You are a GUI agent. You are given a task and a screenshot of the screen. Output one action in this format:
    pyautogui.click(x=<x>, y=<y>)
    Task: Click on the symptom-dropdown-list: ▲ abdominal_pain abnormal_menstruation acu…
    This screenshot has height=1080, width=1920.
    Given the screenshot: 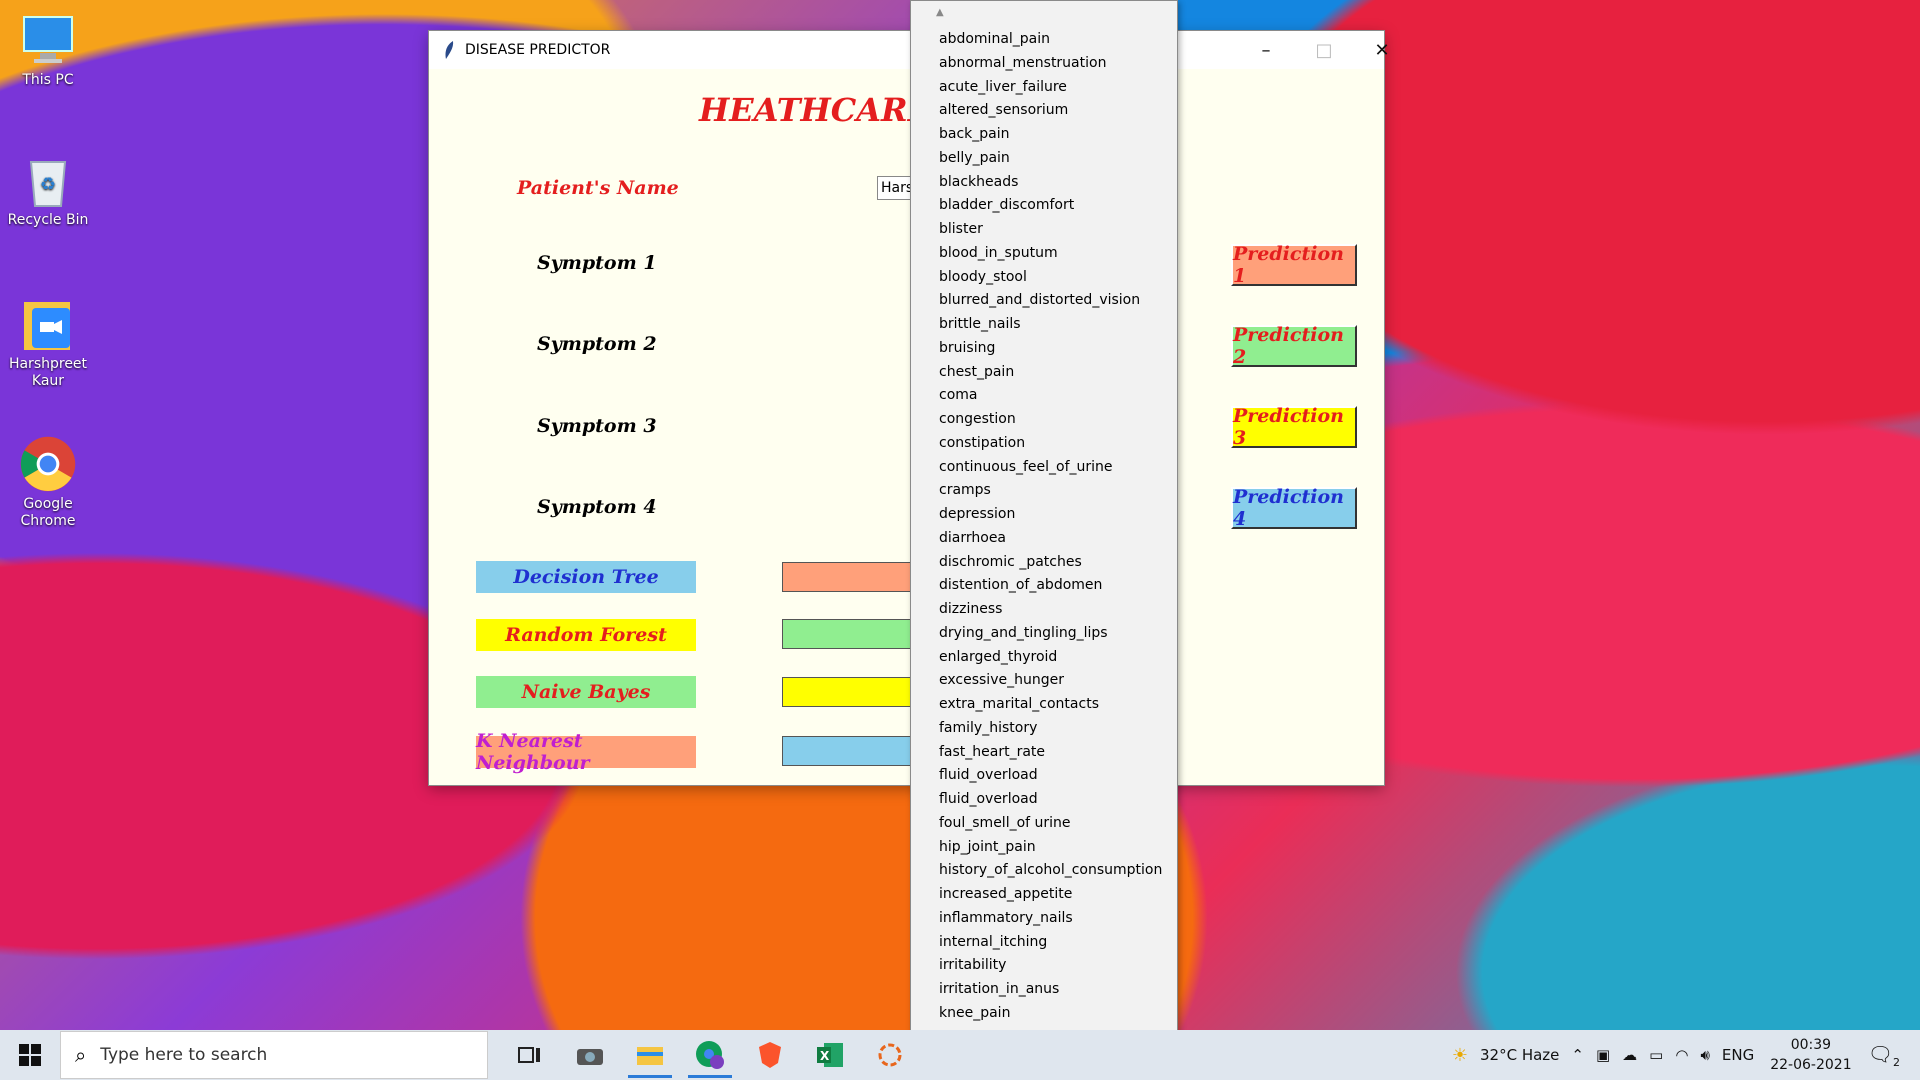 What is the action you would take?
    pyautogui.click(x=1044, y=535)
    